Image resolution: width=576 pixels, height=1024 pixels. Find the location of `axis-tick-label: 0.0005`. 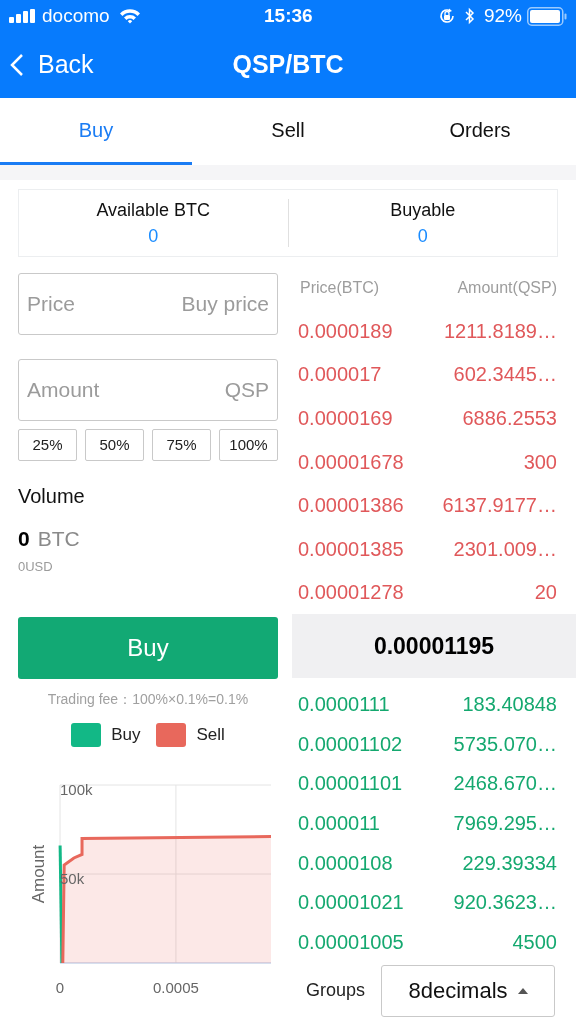

axis-tick-label: 0.0005 is located at coordinates (176, 987).